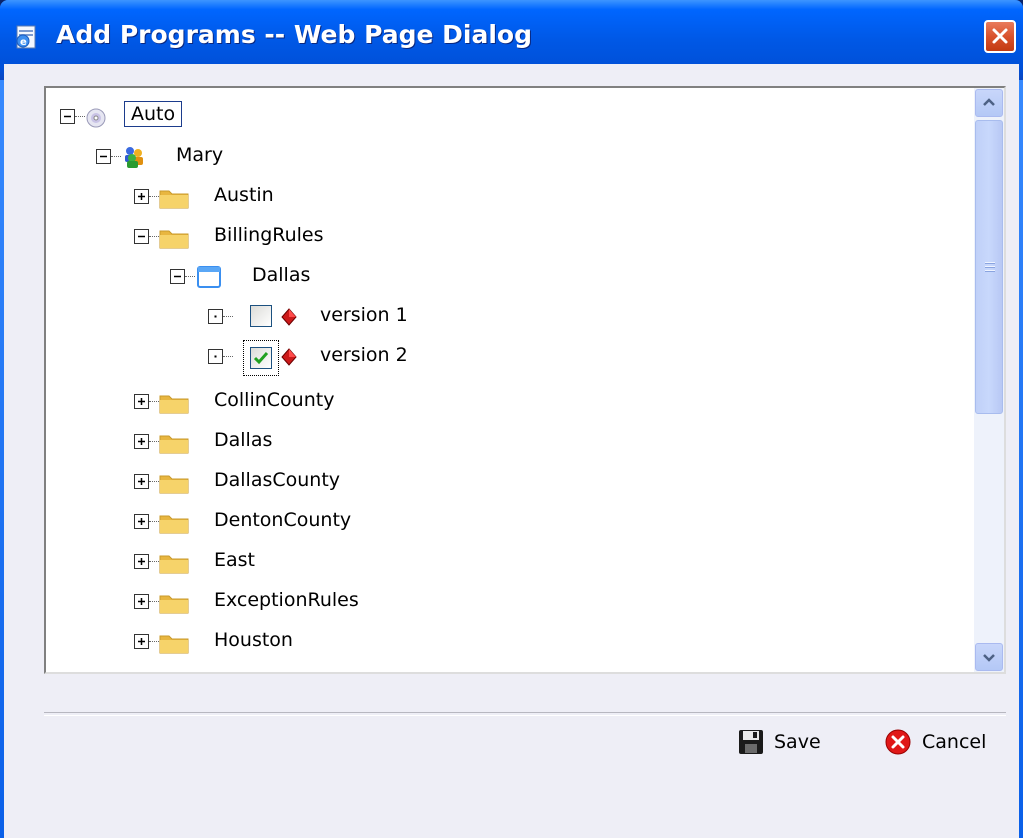 This screenshot has height=838, width=1023. I want to click on ie-page-icon: e, so click(27, 37).